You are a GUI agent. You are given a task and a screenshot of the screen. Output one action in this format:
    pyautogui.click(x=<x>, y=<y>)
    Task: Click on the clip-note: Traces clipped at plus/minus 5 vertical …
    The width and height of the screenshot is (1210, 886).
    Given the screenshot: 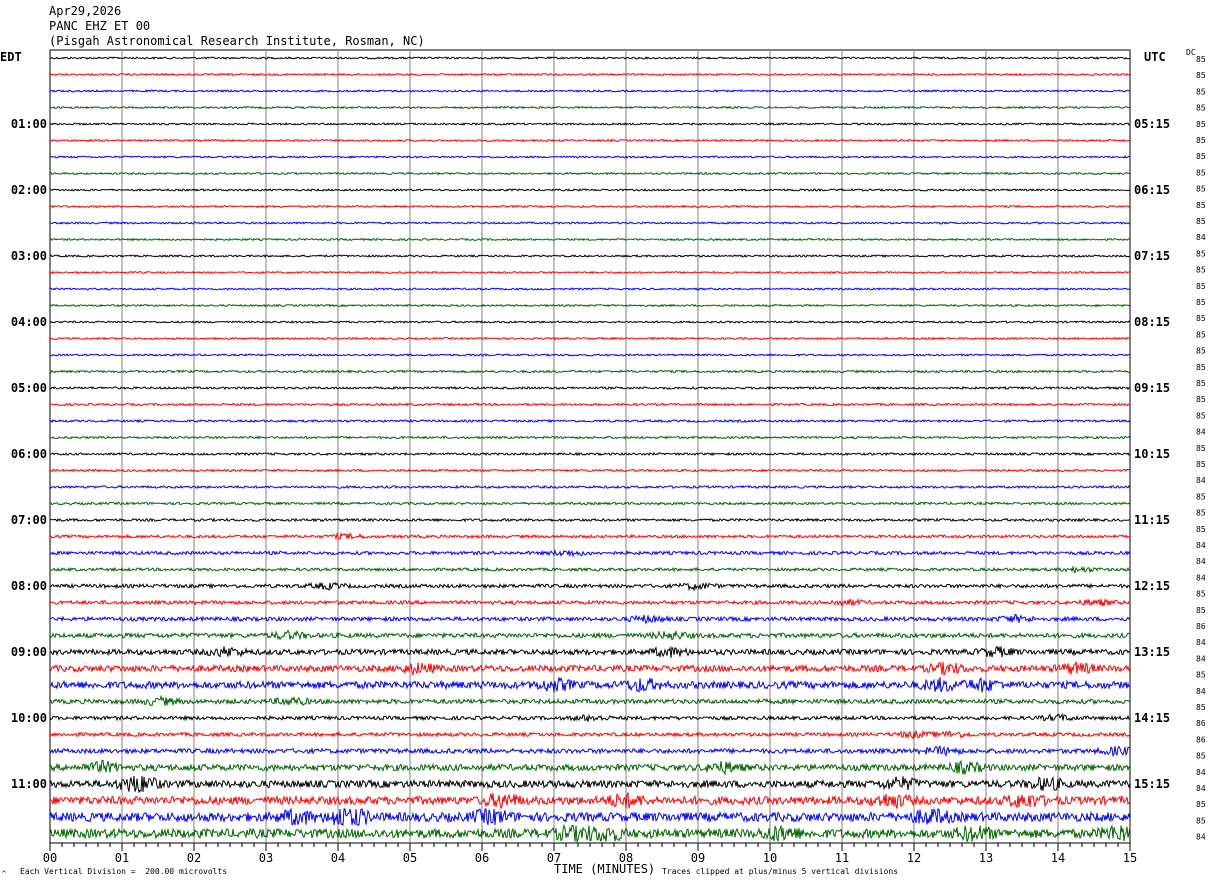 What is the action you would take?
    pyautogui.click(x=780, y=871)
    